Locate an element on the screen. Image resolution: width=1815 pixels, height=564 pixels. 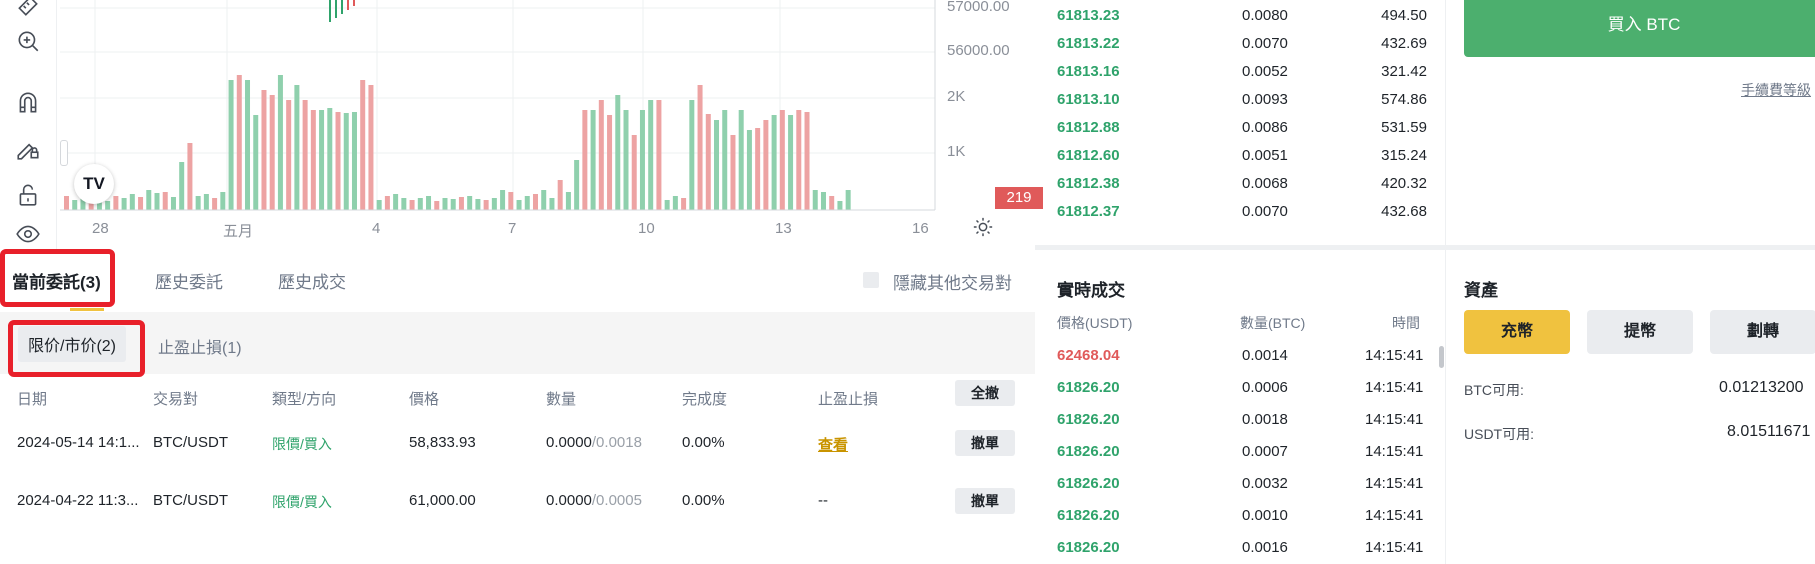
trade-qty: 0.0018 is located at coordinates (1265, 419).